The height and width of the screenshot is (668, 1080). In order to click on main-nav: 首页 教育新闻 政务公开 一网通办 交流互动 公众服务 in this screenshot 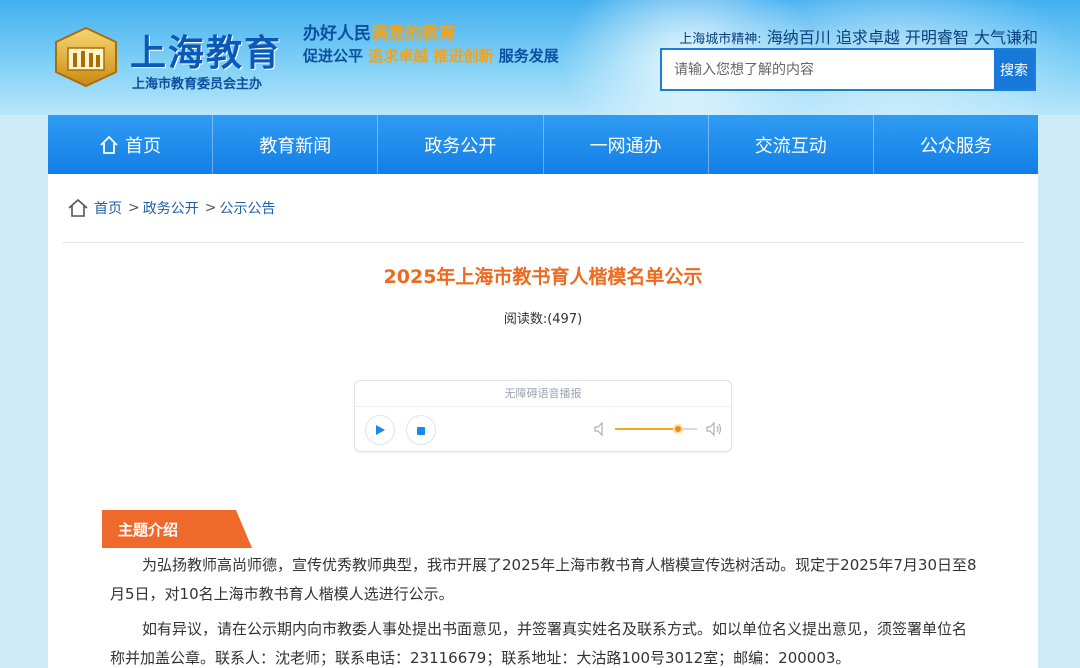, I will do `click(543, 144)`.